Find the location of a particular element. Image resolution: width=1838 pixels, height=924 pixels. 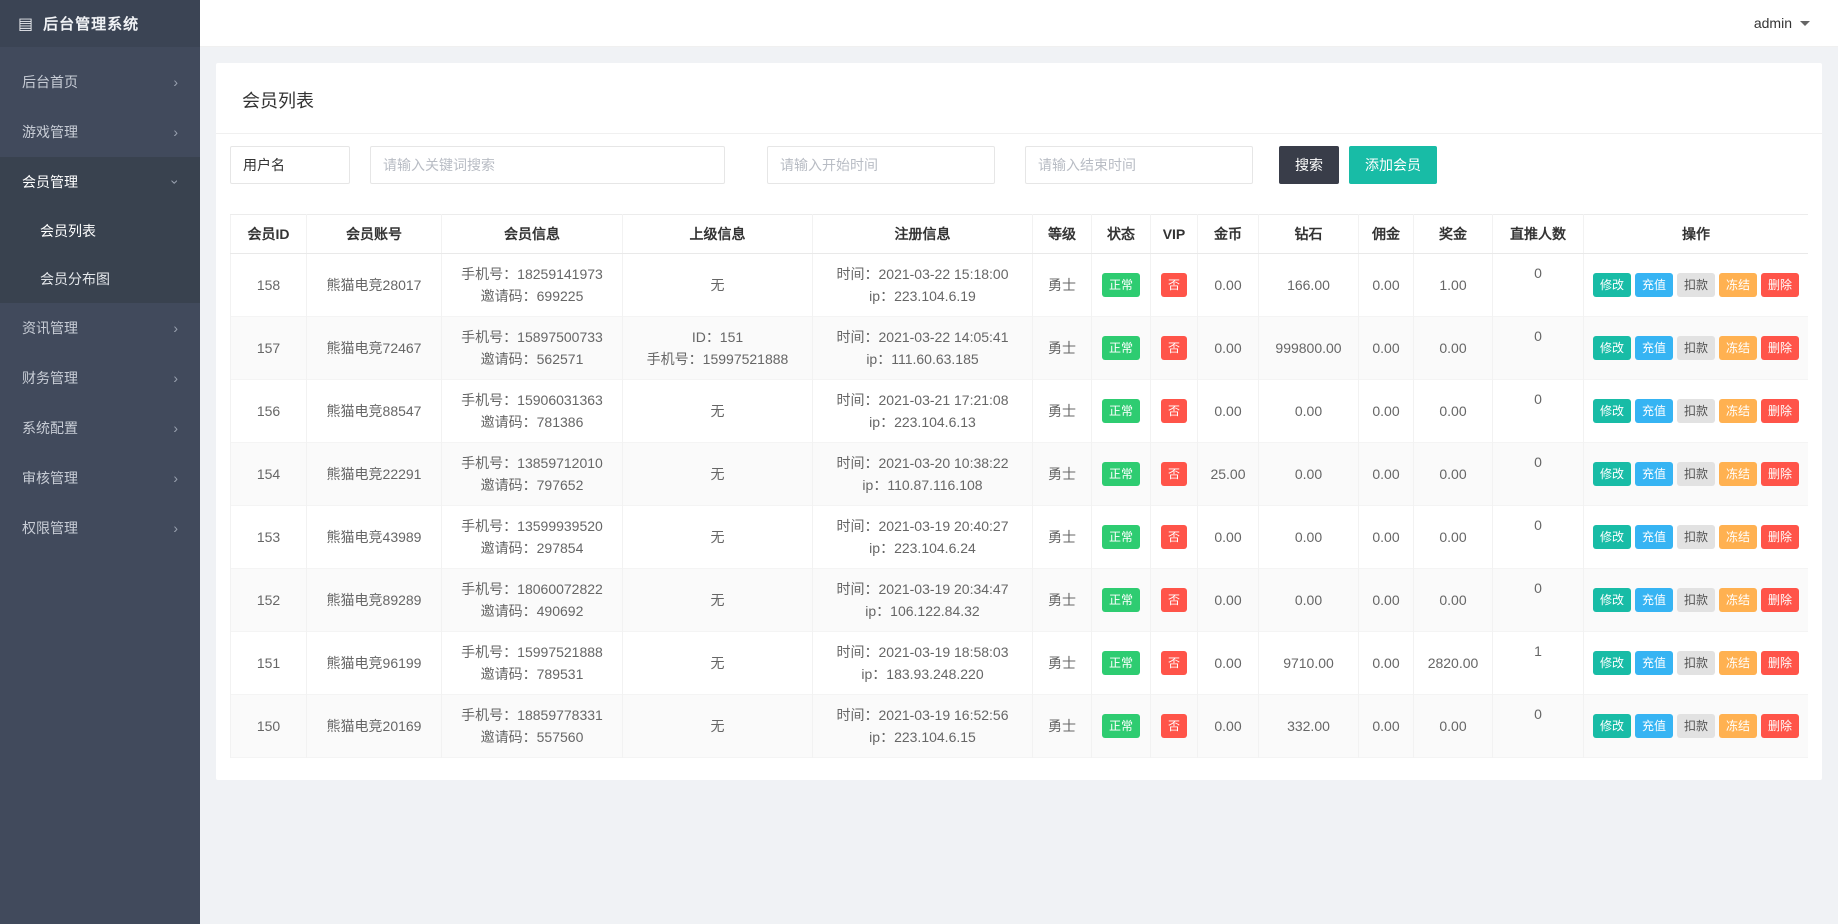

sidebar-item-audit: 审核管理 › is located at coordinates (100, 478).